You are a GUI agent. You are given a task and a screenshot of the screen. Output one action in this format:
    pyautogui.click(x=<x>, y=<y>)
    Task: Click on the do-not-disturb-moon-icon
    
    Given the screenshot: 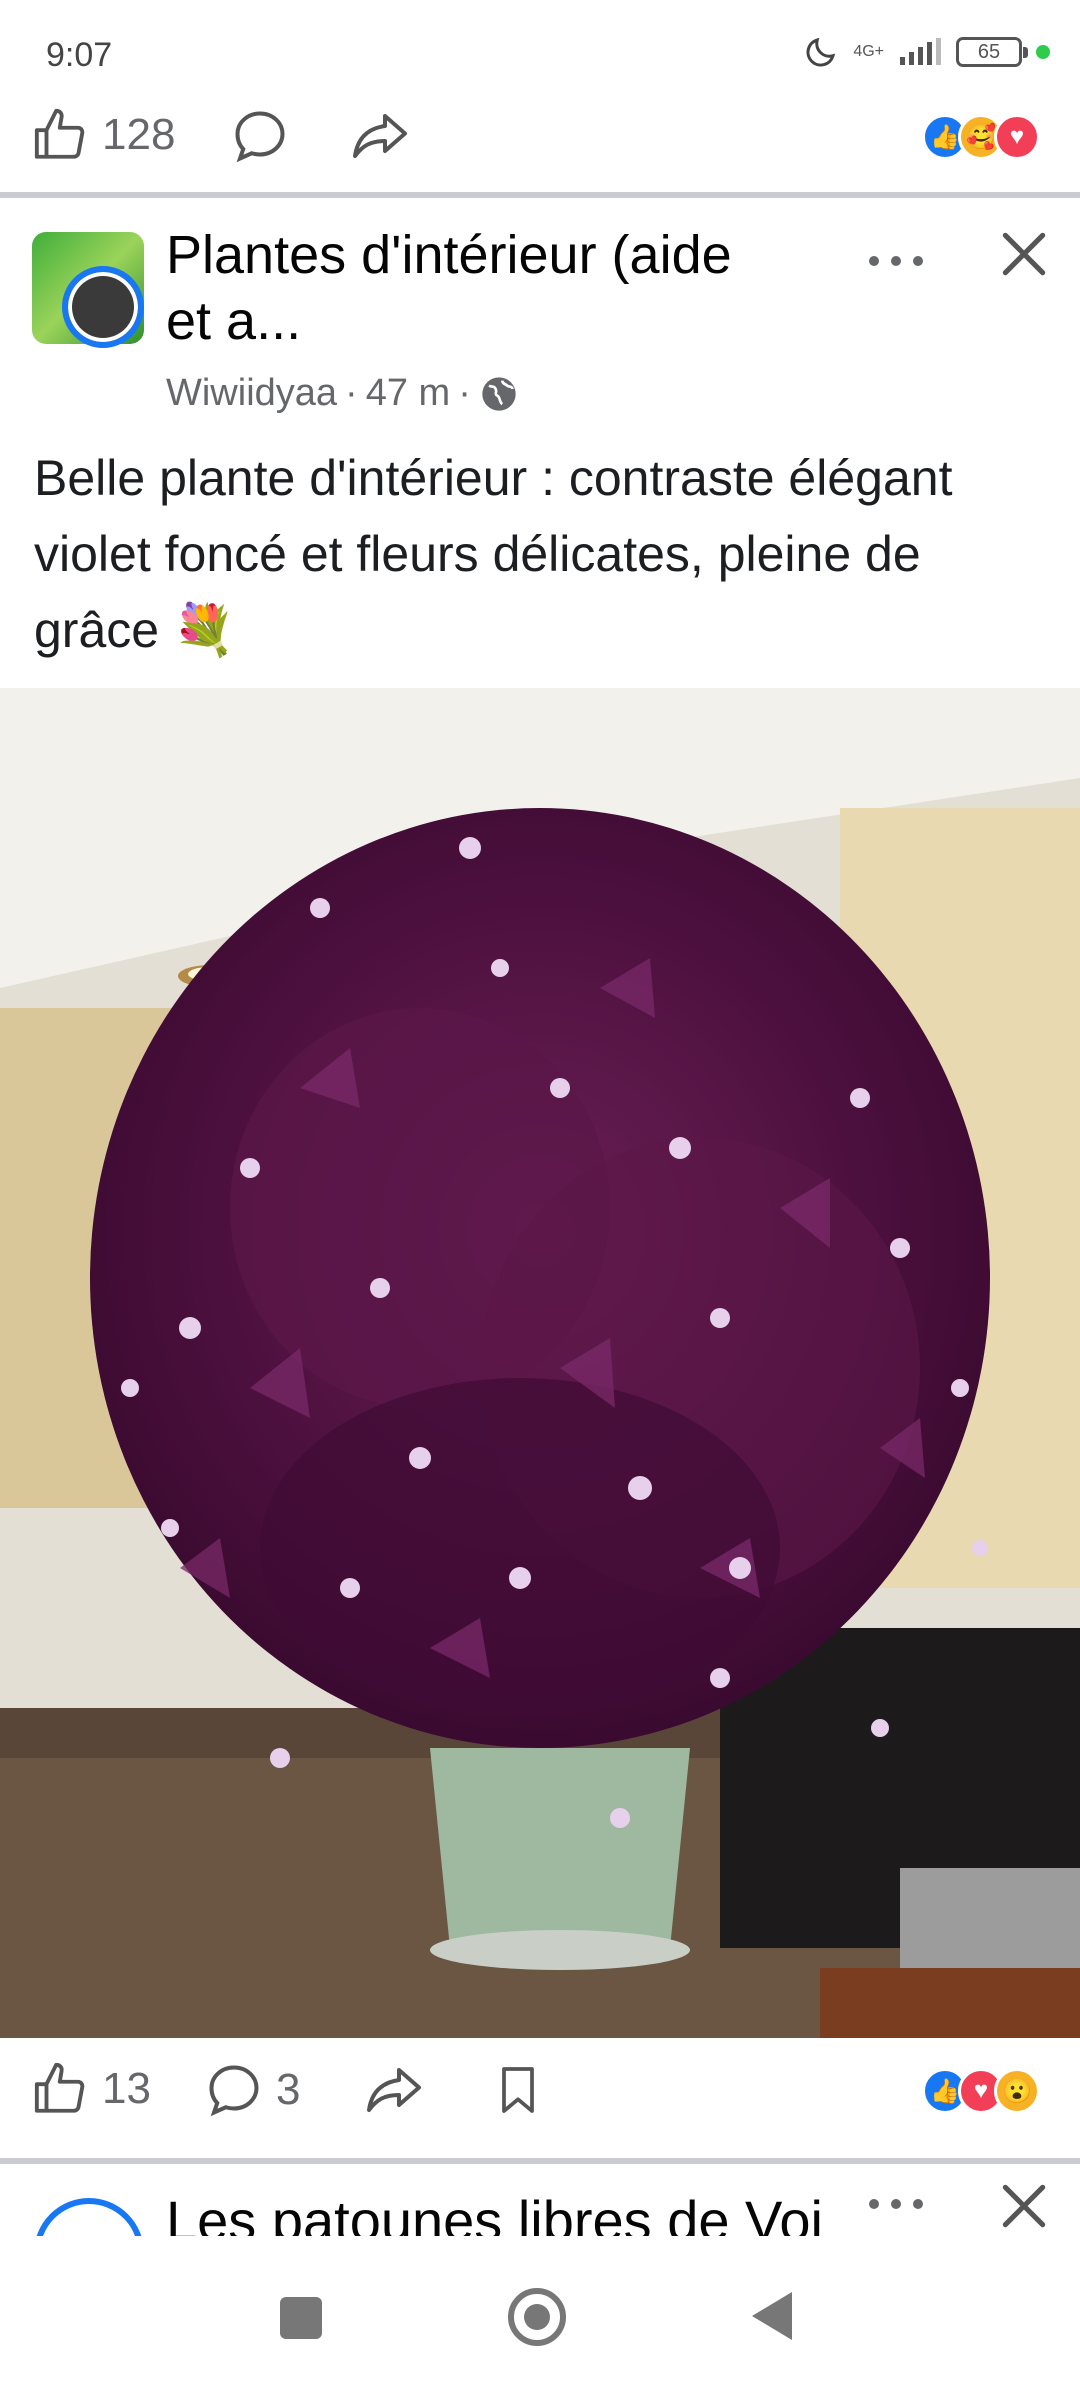 What is the action you would take?
    pyautogui.click(x=821, y=52)
    